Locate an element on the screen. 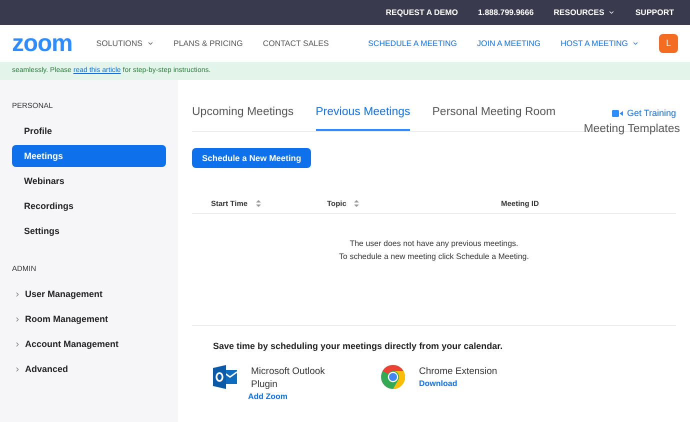 This screenshot has width=690, height=422. nav-link: SOLUTIONS is located at coordinates (125, 44).